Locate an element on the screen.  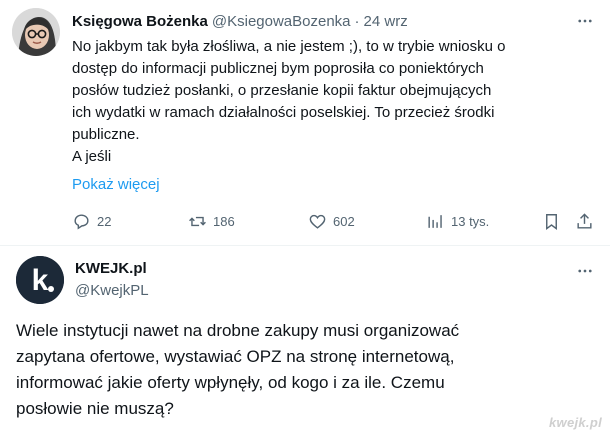
kwejk-logo-letter: k is located at coordinates (40, 280).